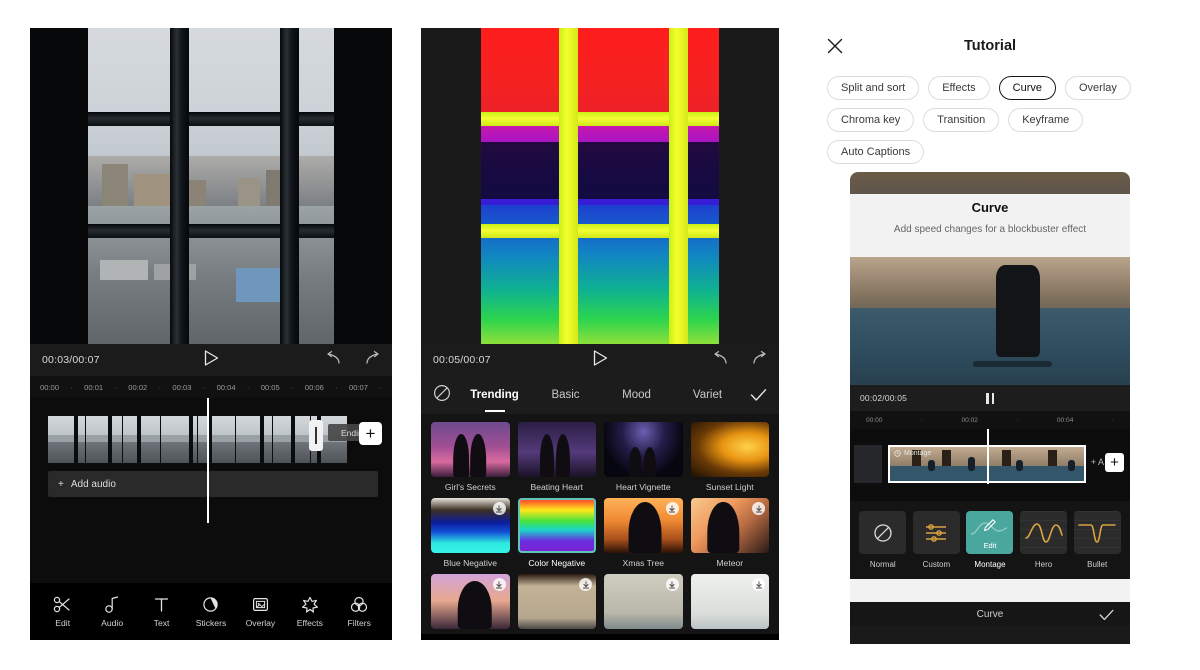  I want to click on no-curve-icon, so click(883, 532).